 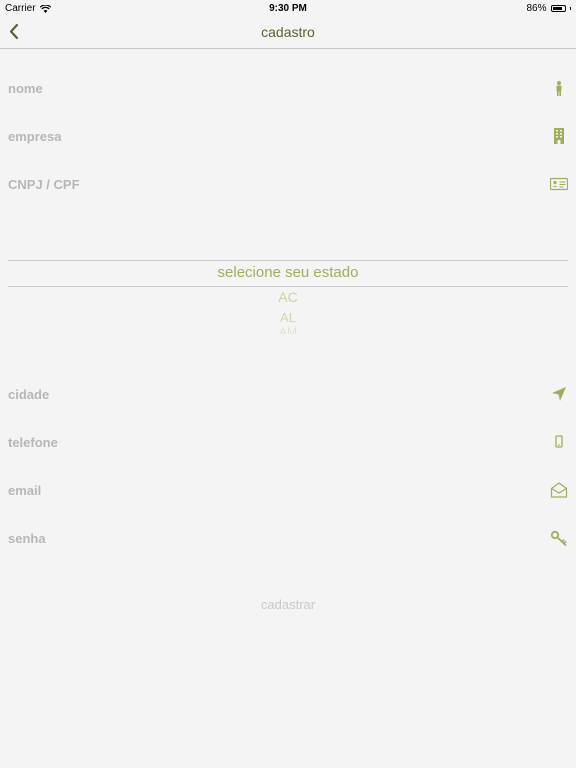 What do you see at coordinates (44, 184) in the screenshot?
I see `cnpj-label: CNPJ / CPF` at bounding box center [44, 184].